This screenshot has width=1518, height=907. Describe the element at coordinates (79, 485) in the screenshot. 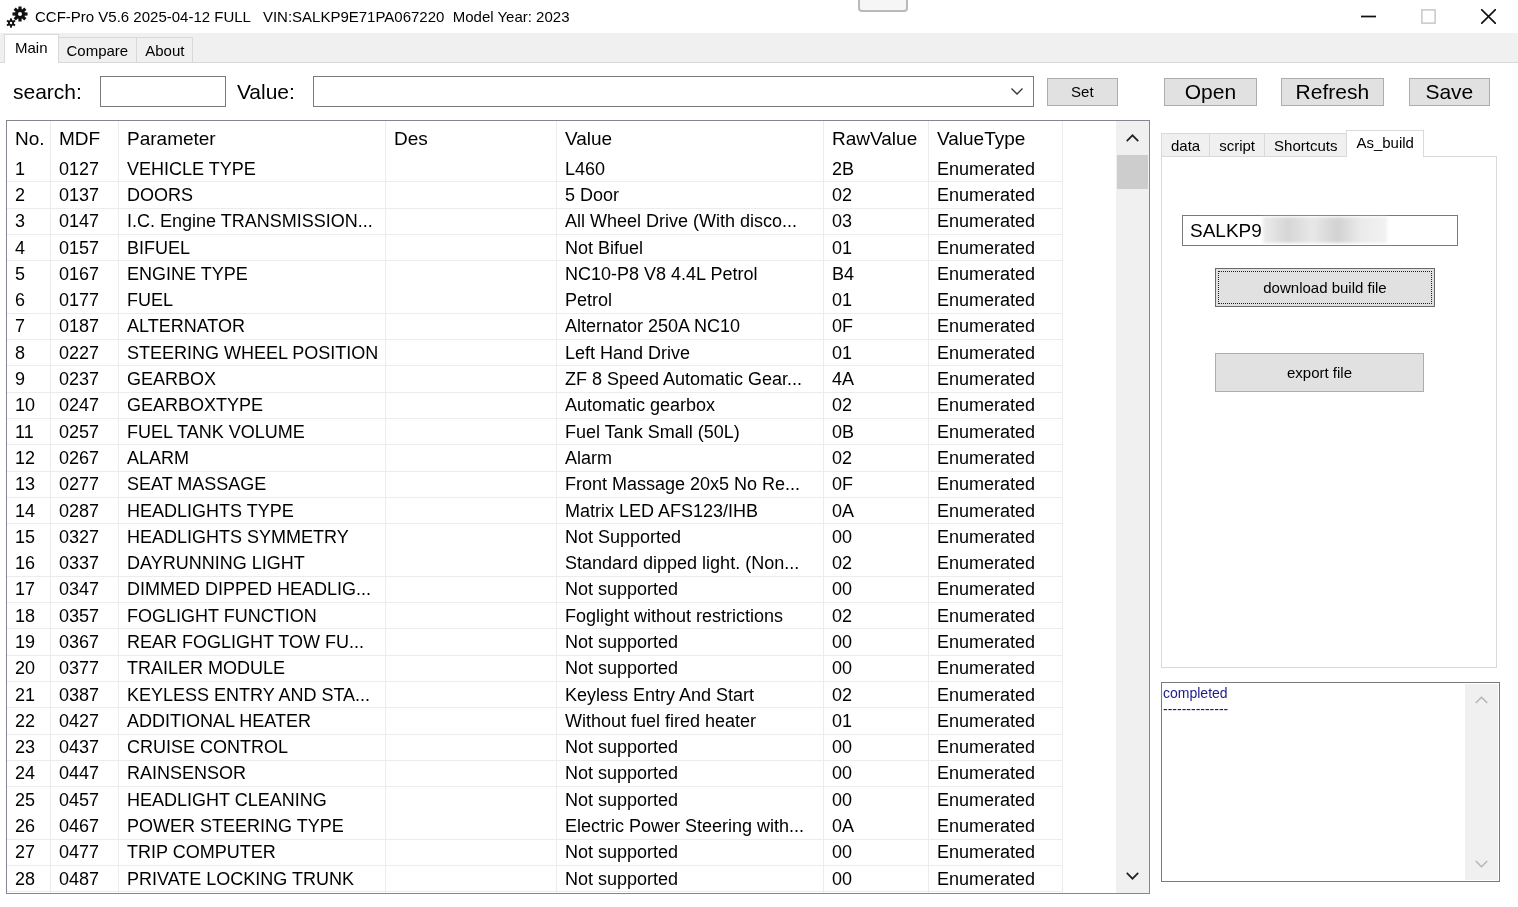

I see `table-cell: 0277` at that location.